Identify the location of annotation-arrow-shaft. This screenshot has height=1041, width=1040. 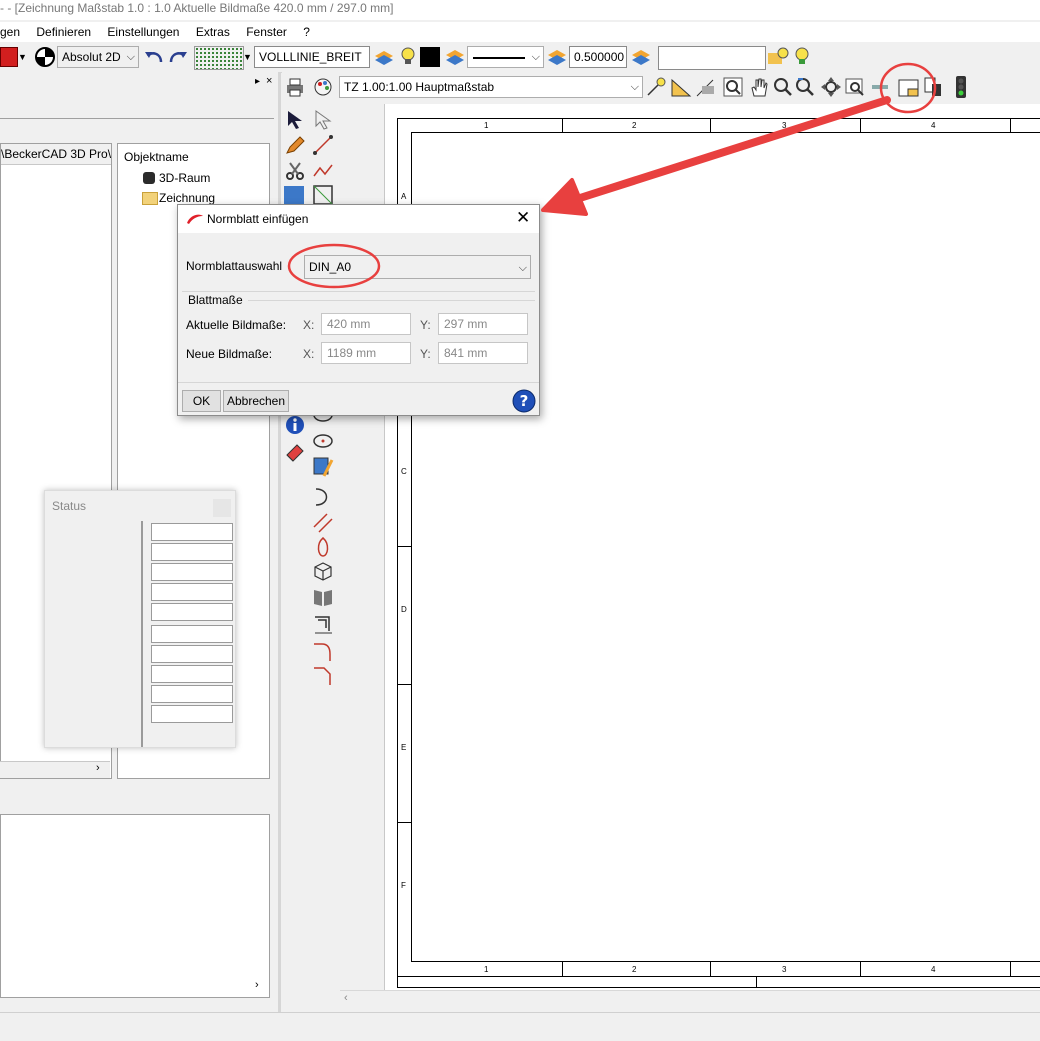
(733, 149).